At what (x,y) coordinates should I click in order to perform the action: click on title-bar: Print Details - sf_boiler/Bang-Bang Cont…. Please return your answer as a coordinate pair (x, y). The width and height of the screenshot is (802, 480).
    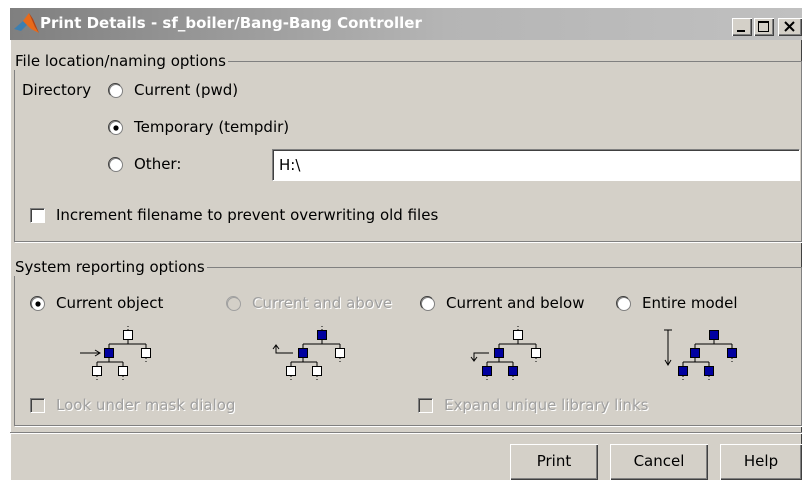
    Looking at the image, I should click on (406, 24).